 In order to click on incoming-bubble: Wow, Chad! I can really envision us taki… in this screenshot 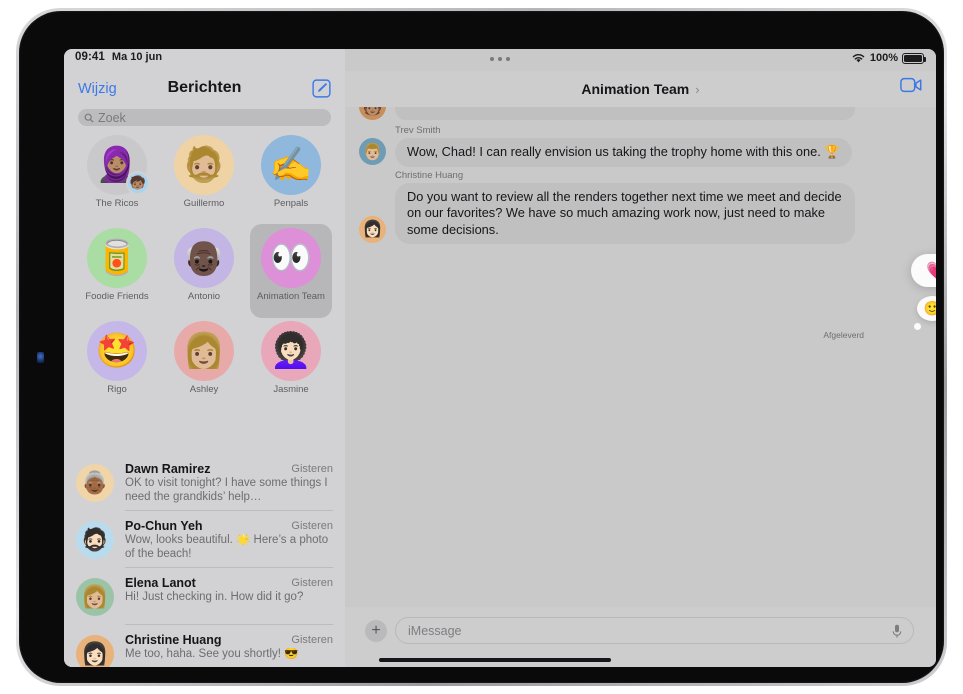, I will do `click(624, 152)`.